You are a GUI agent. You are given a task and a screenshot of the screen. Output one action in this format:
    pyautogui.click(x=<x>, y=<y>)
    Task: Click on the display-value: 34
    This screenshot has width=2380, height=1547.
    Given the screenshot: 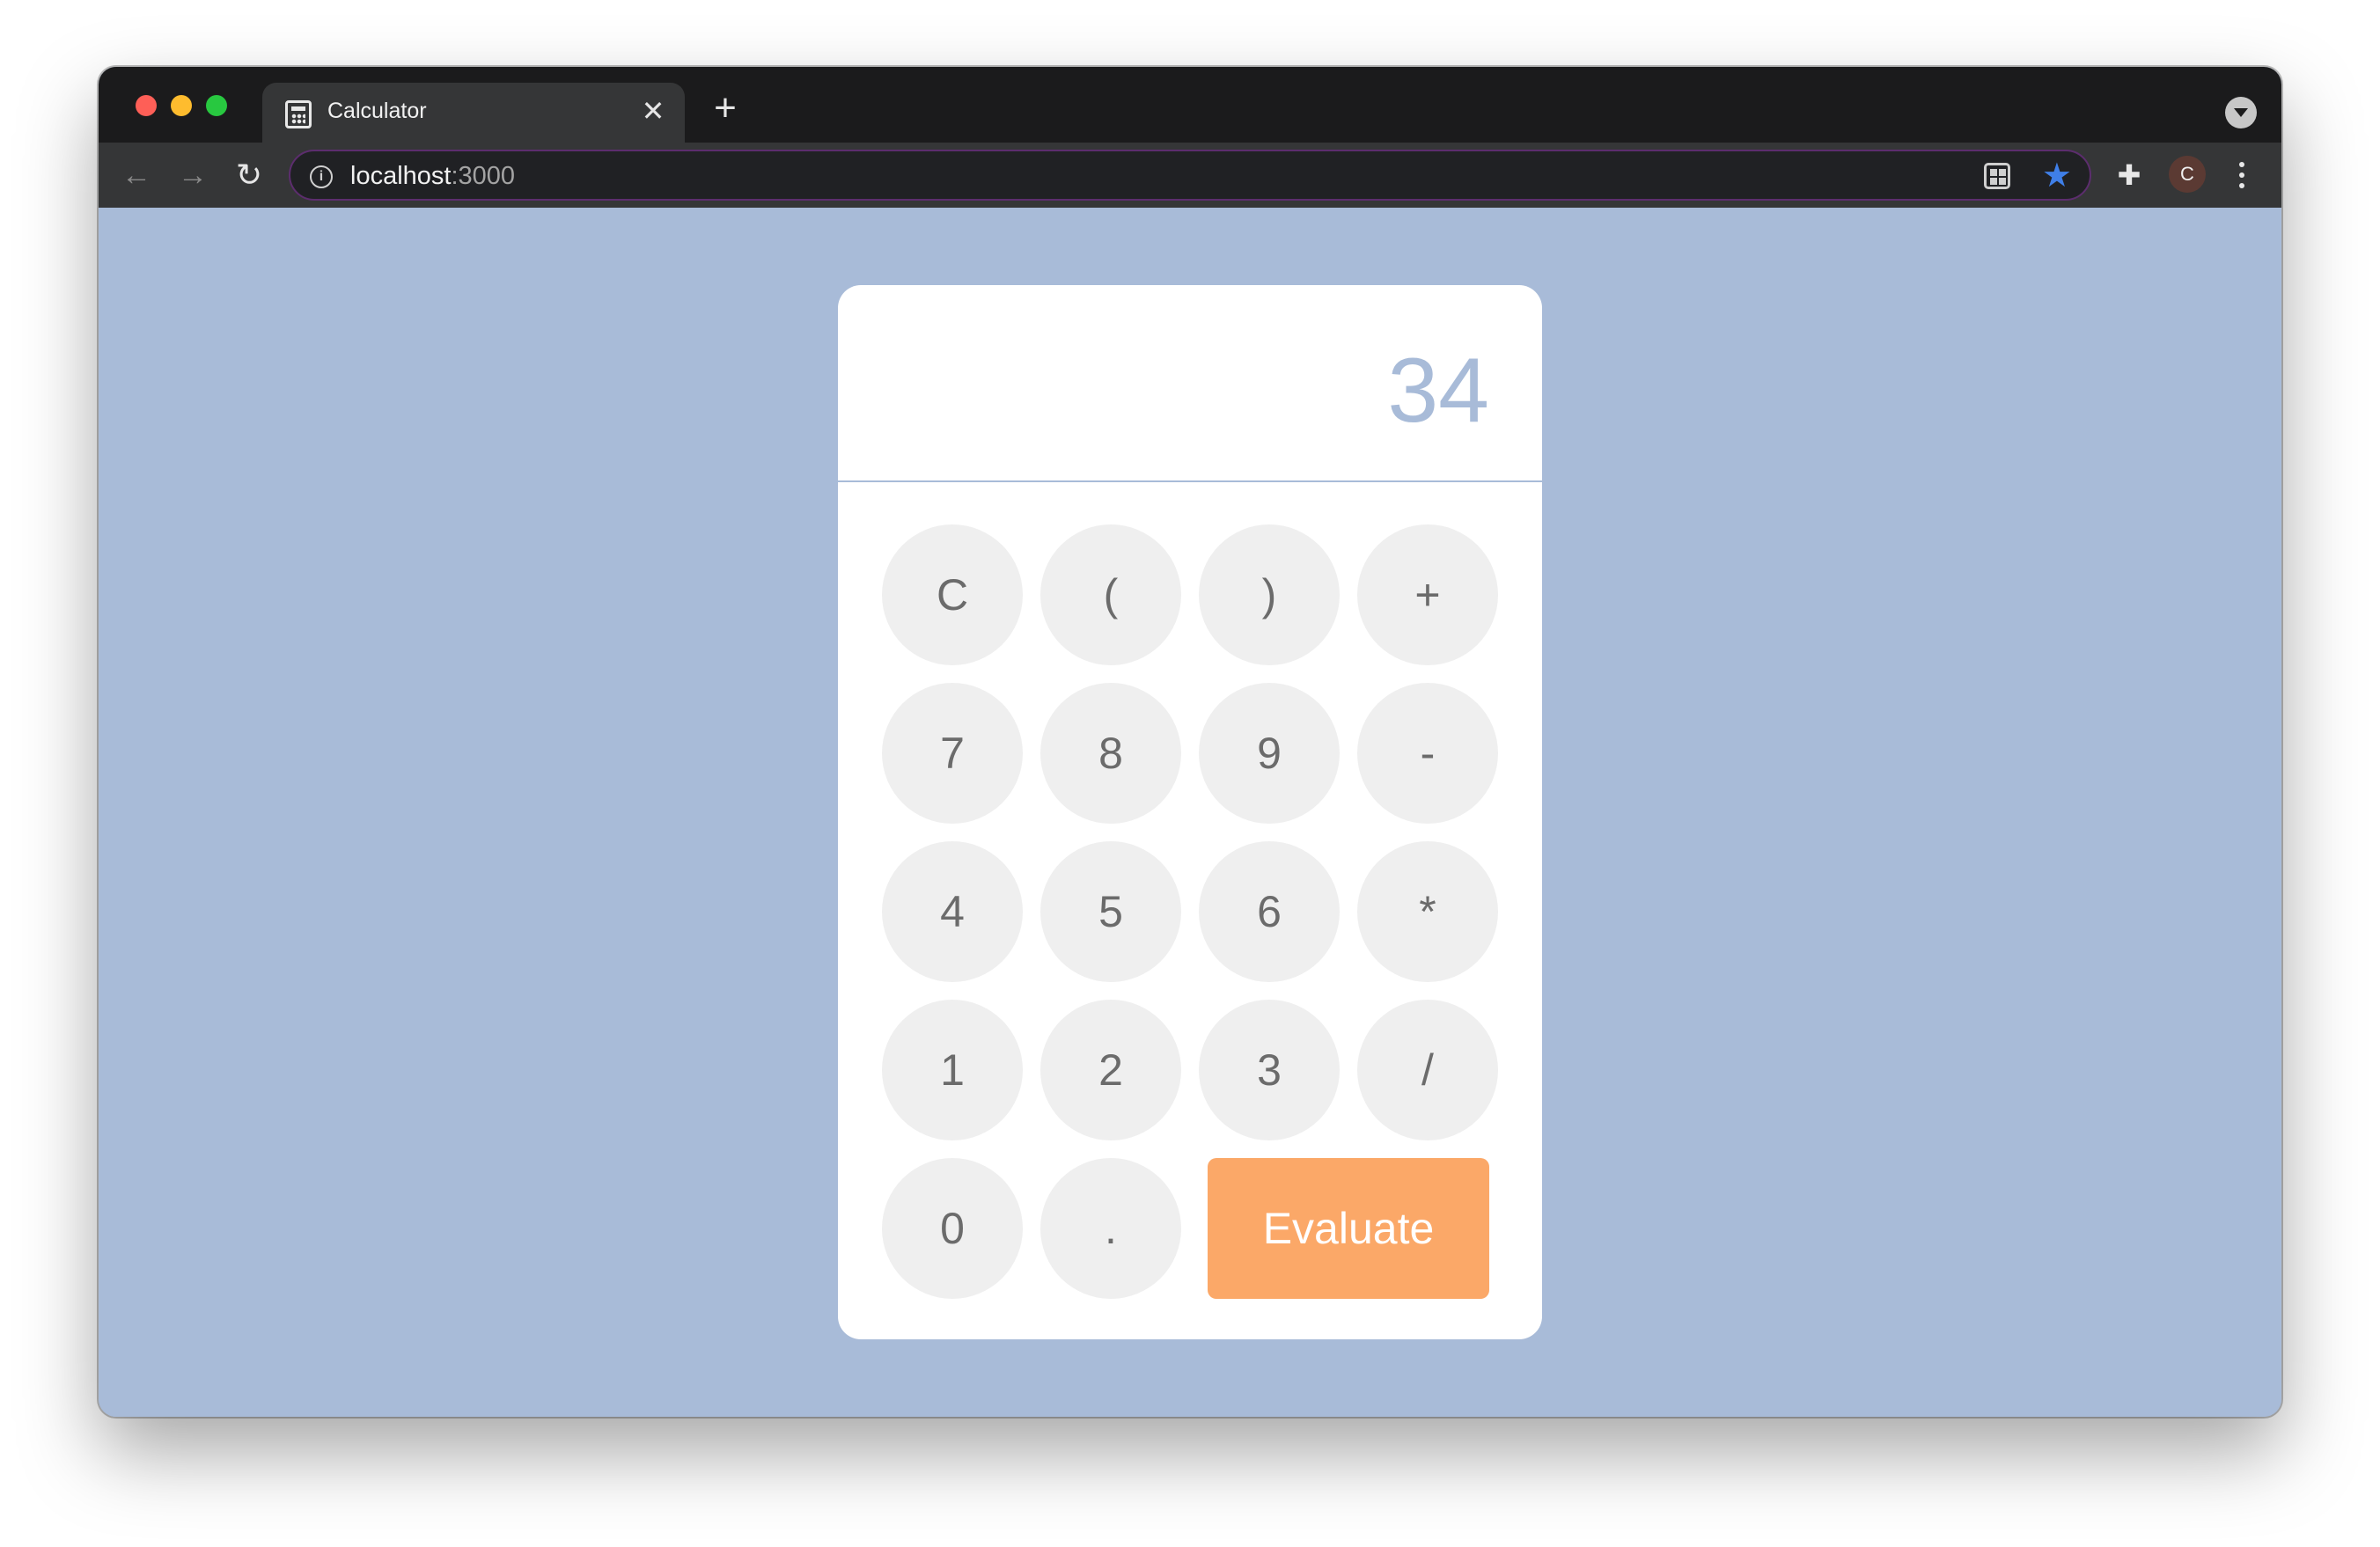 What is the action you would take?
    pyautogui.click(x=1438, y=391)
    